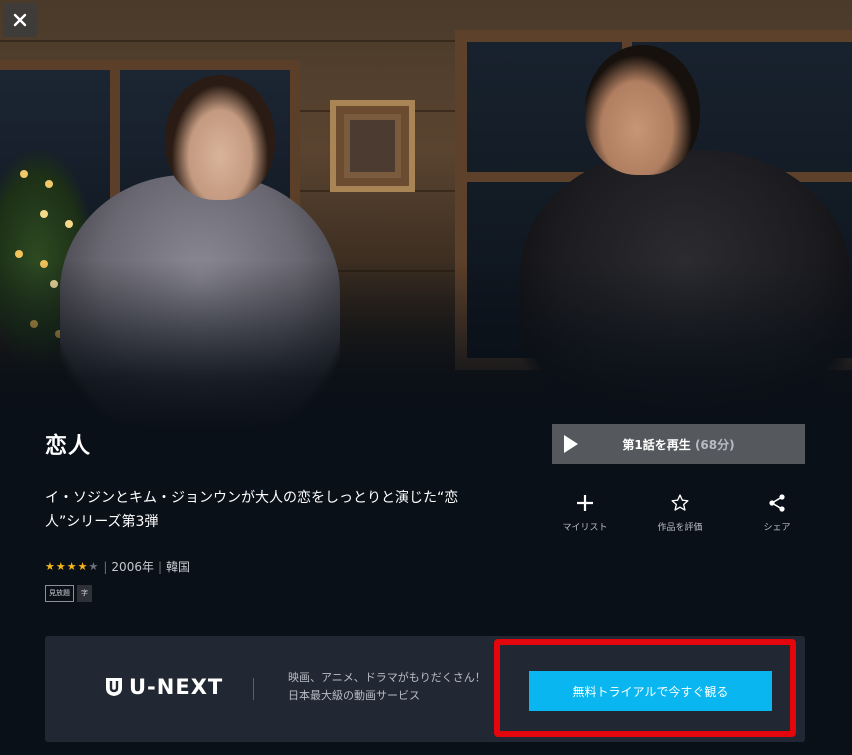 This screenshot has width=852, height=755. Describe the element at coordinates (354, 695) in the screenshot. I see `promo-line-2: 日本最大級の動画サービス` at that location.